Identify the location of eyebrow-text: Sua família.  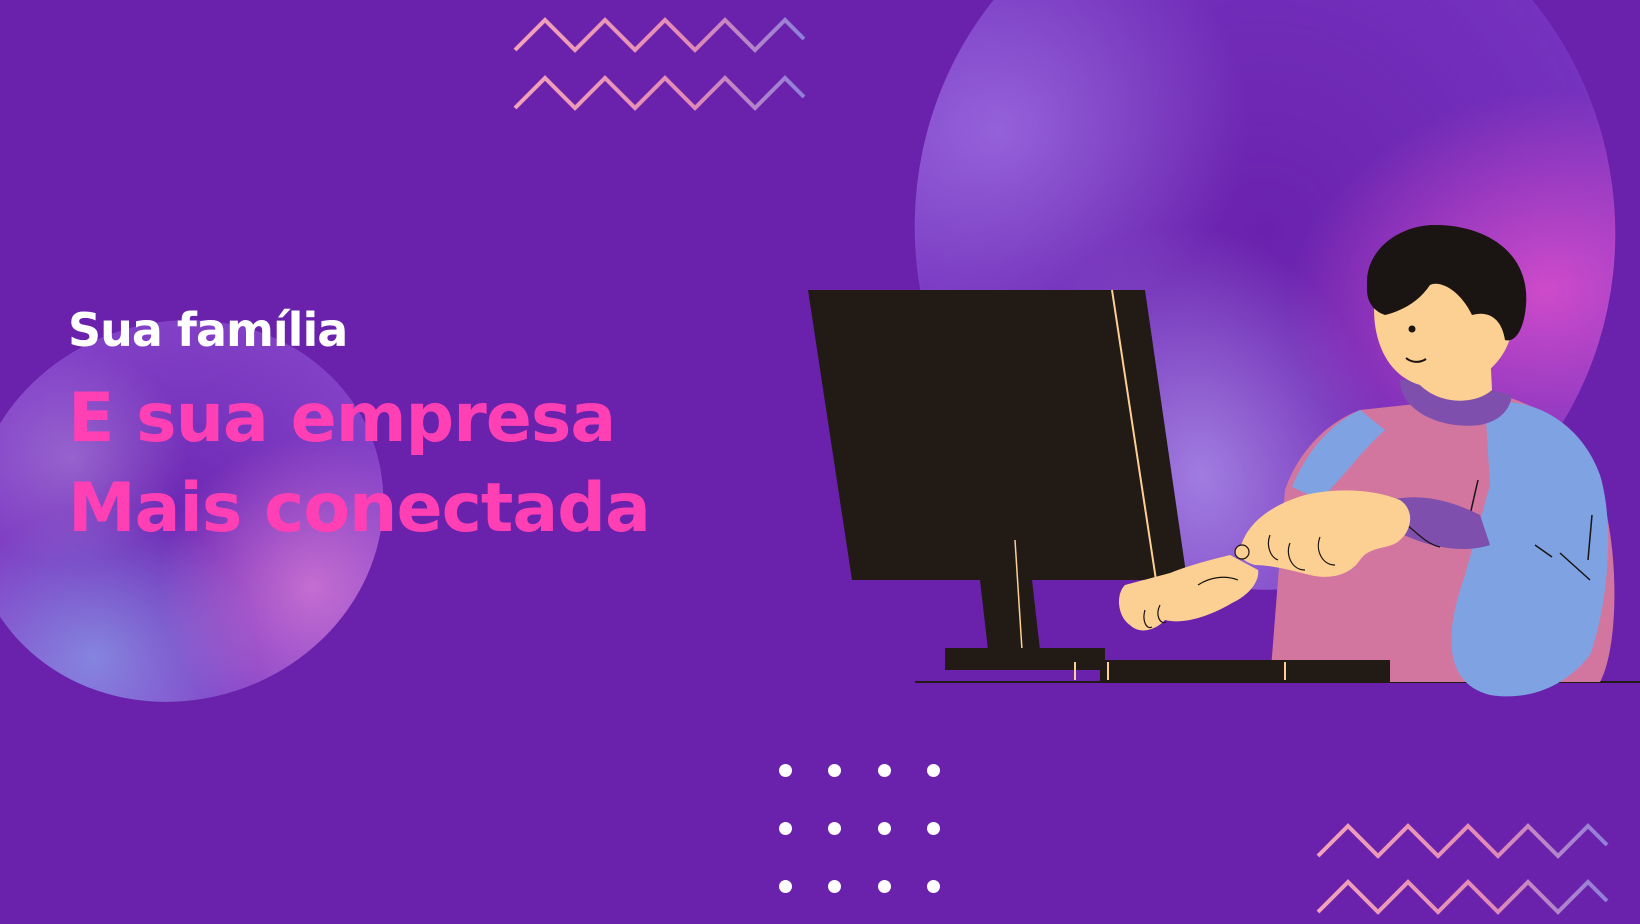
(208, 330).